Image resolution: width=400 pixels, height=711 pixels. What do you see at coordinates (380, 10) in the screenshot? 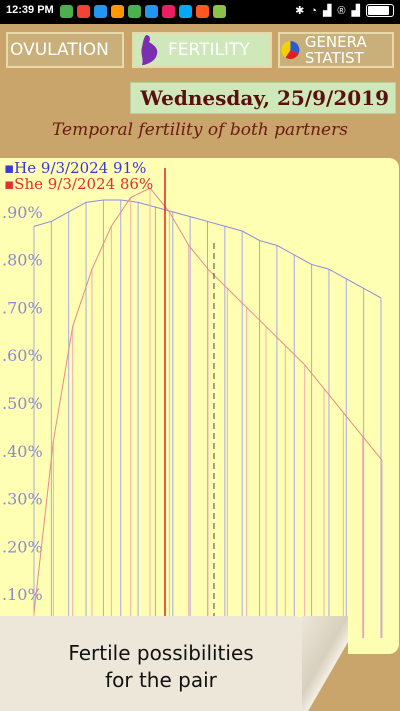
I see `battery-icon` at bounding box center [380, 10].